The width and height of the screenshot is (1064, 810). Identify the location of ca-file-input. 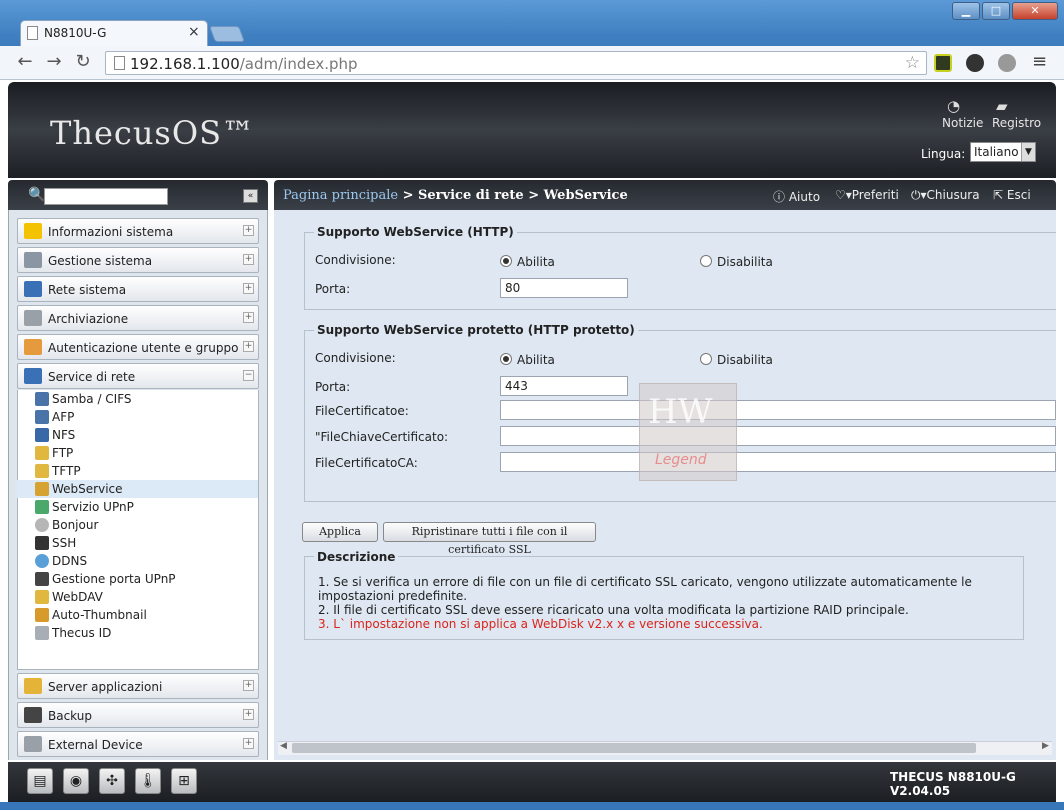
(778, 462).